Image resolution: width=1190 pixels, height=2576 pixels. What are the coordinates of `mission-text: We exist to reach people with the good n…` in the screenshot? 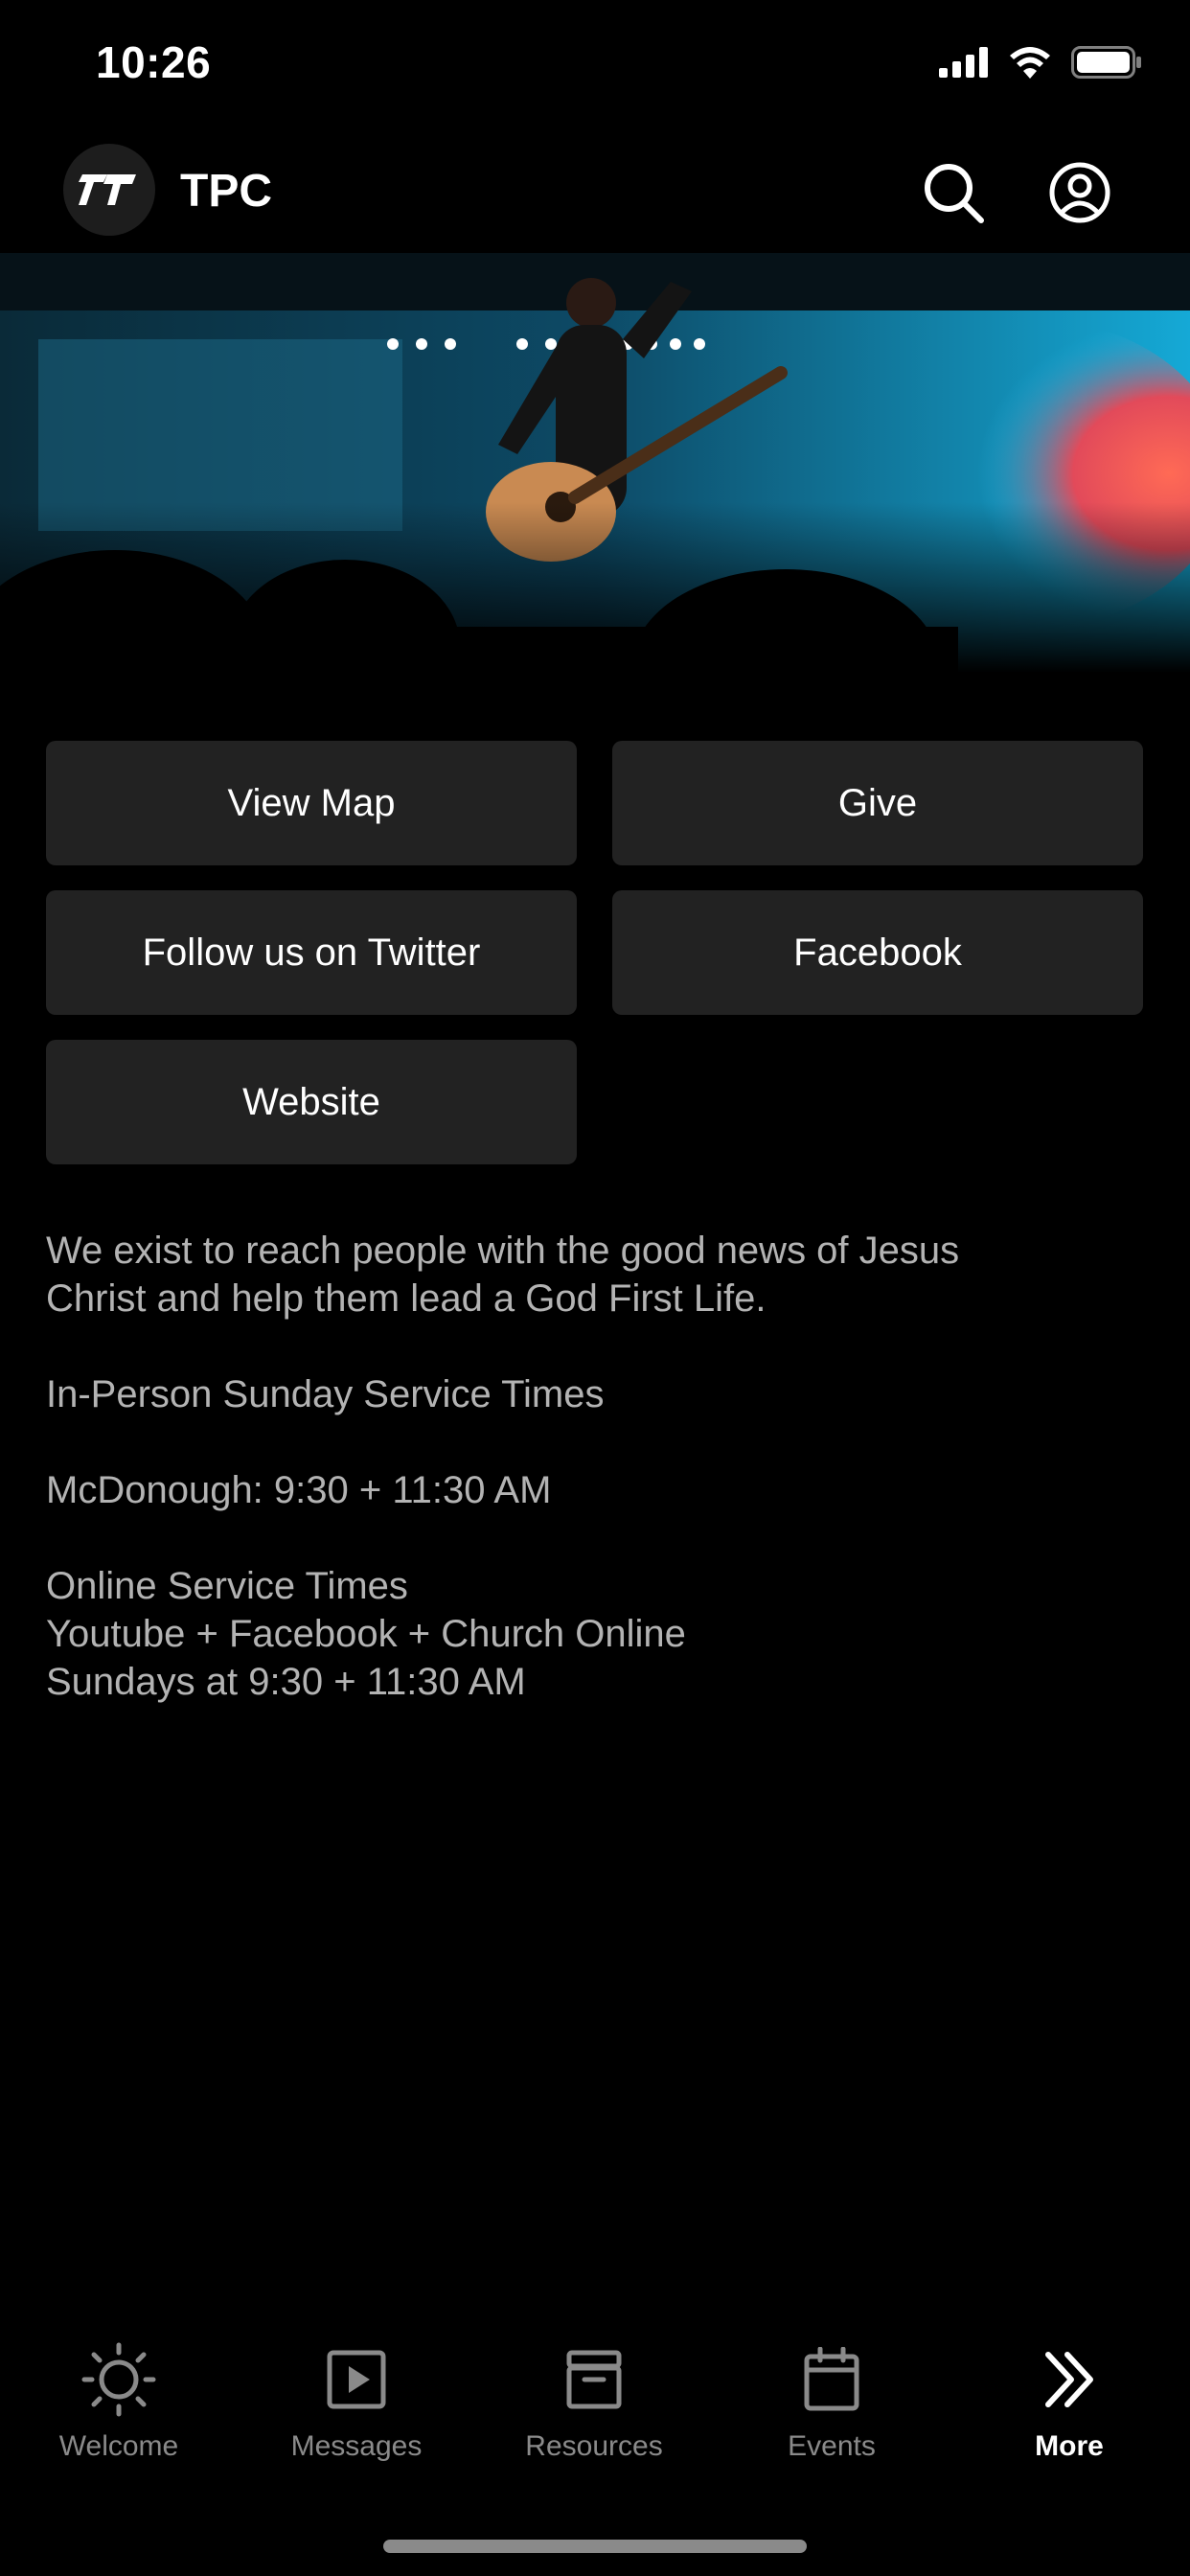 It's located at (503, 1275).